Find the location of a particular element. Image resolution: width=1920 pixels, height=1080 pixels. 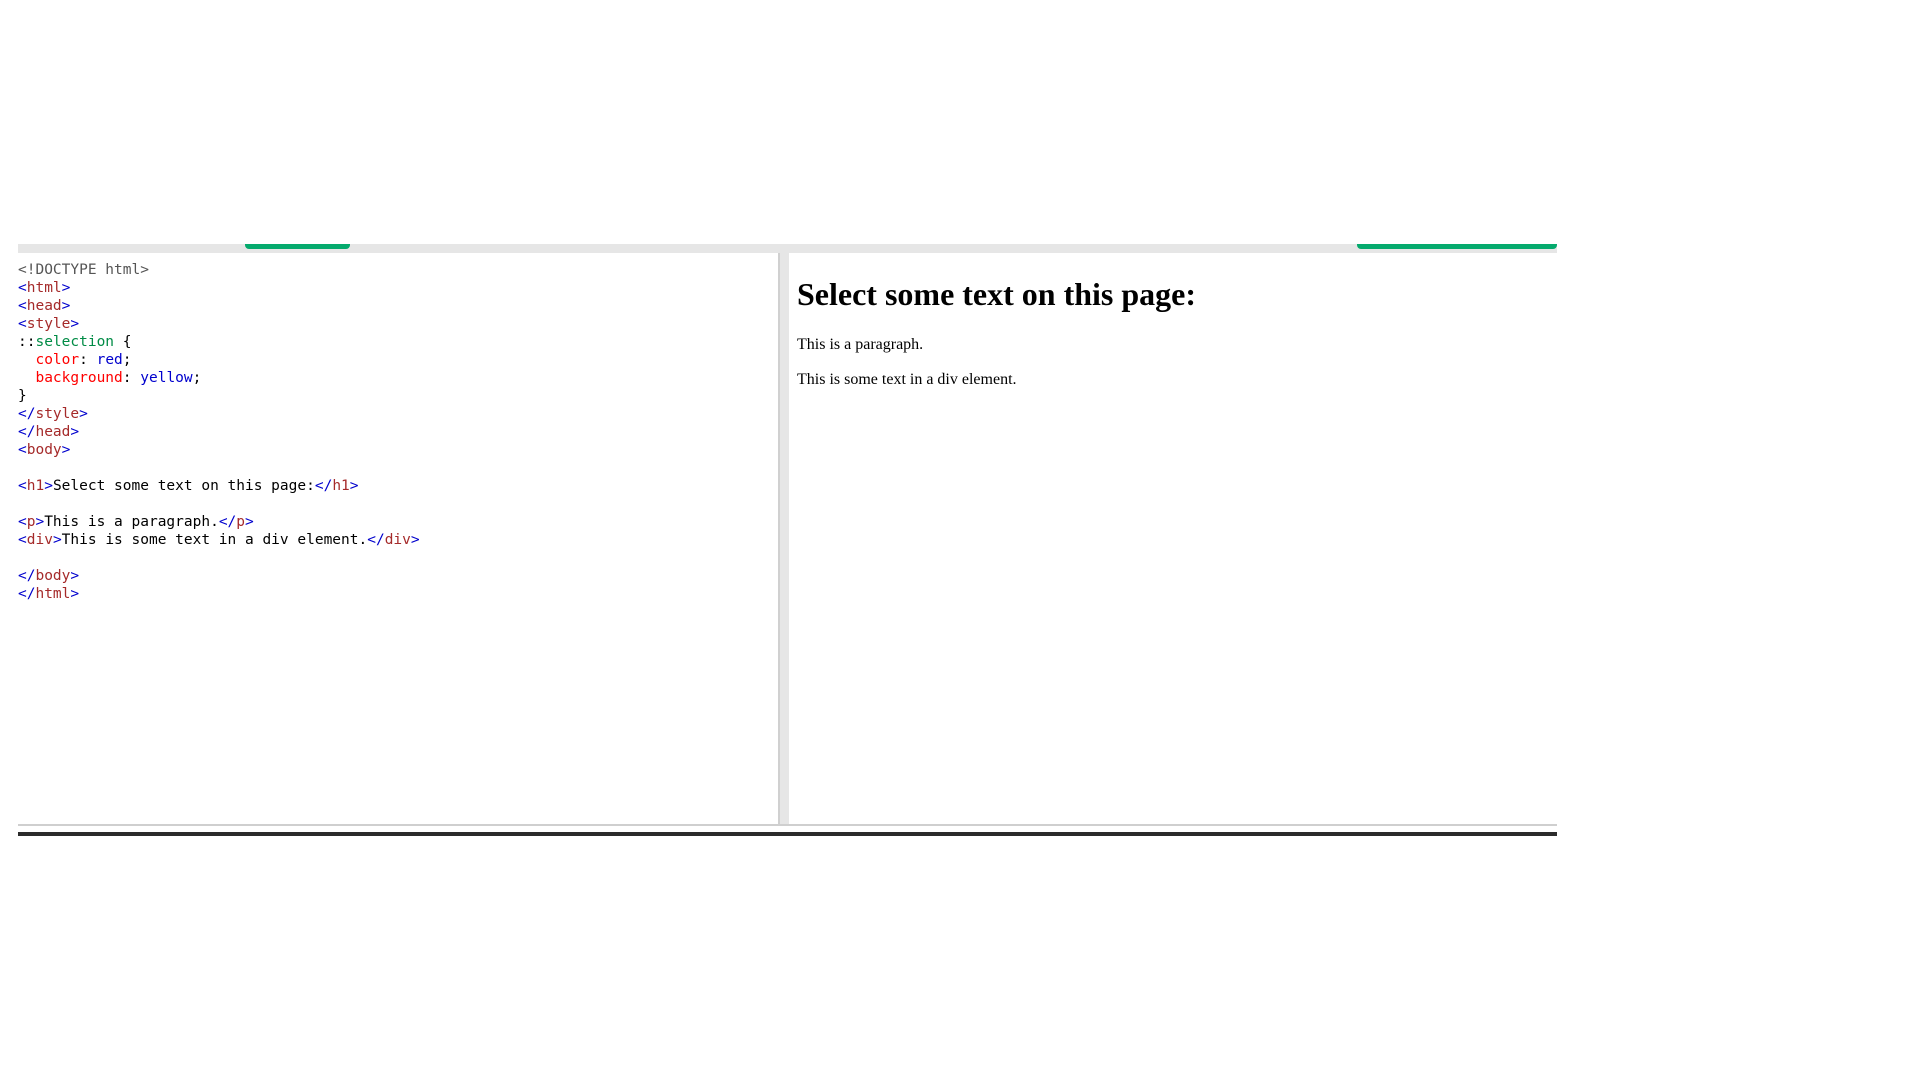

code-token: red is located at coordinates (109, 360).